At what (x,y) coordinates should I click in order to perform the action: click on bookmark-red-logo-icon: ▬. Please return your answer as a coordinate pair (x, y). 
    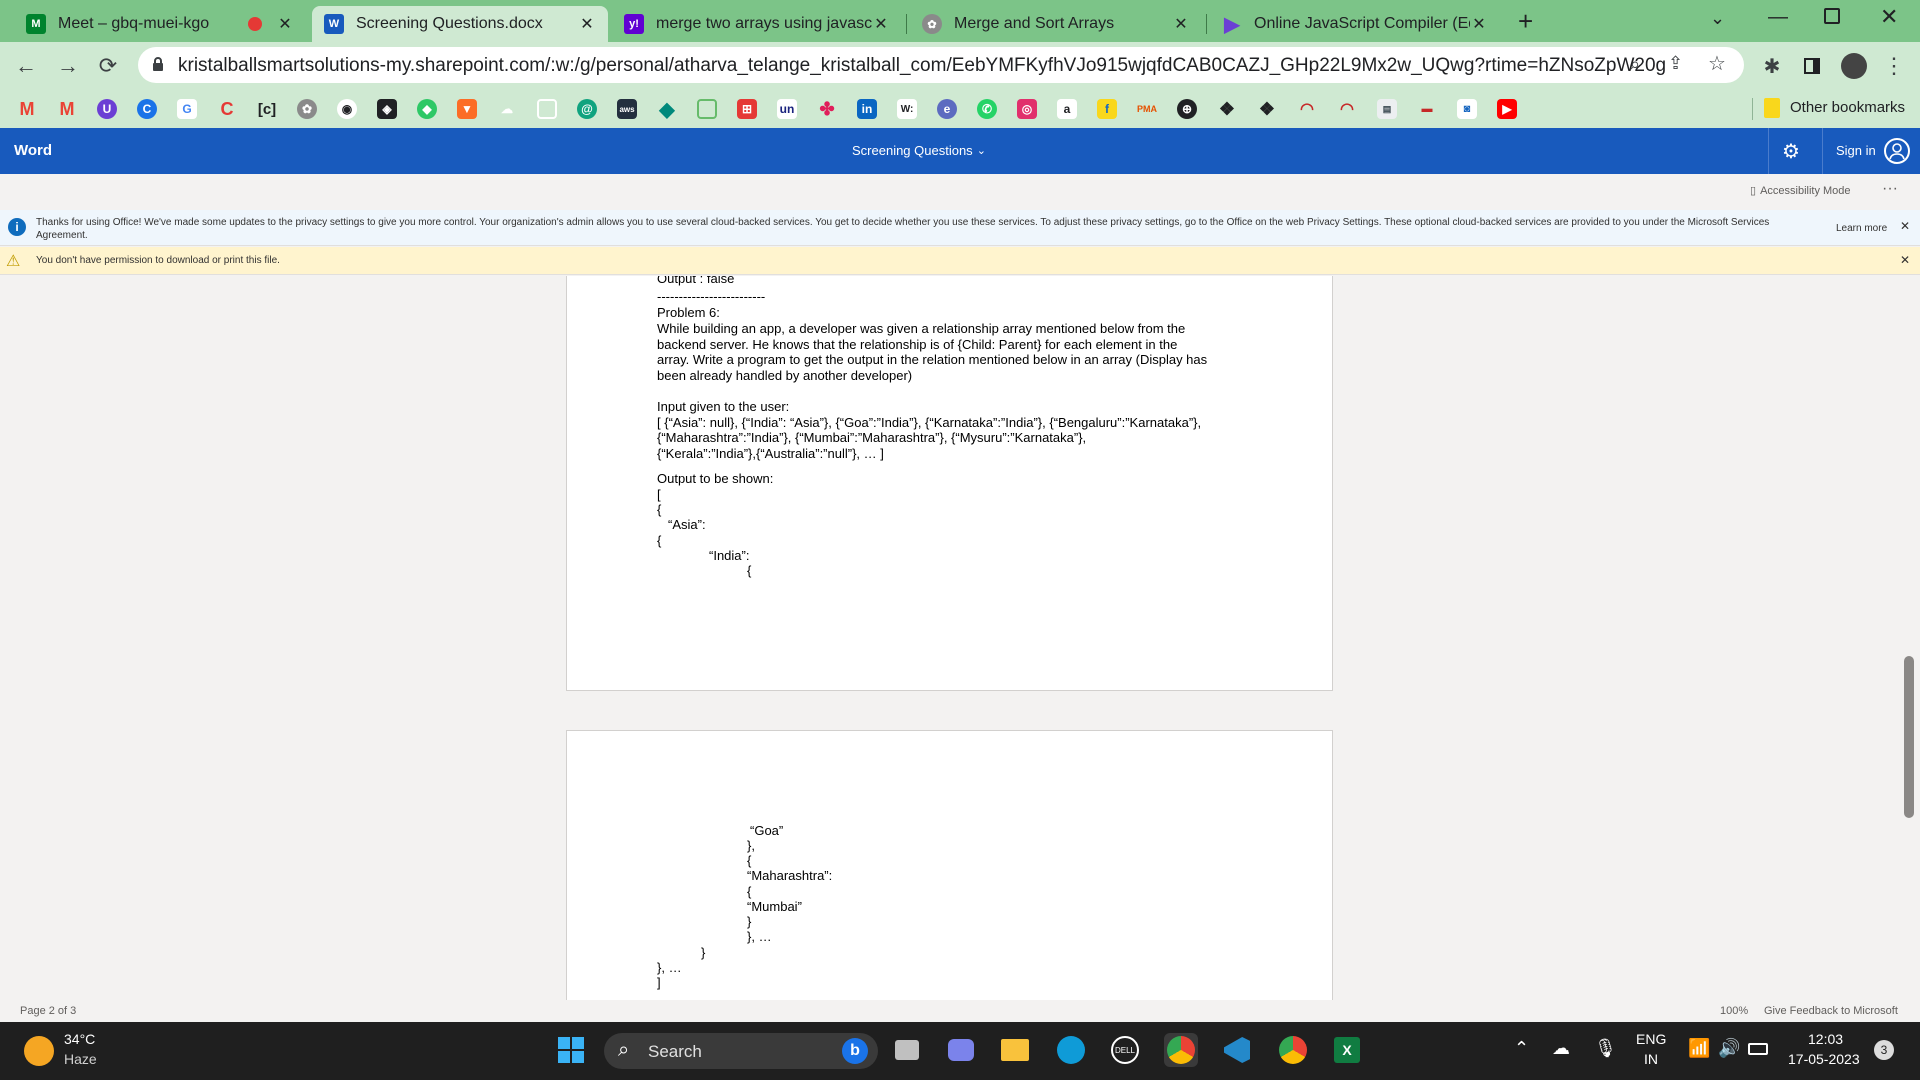
    Looking at the image, I should click on (1427, 109).